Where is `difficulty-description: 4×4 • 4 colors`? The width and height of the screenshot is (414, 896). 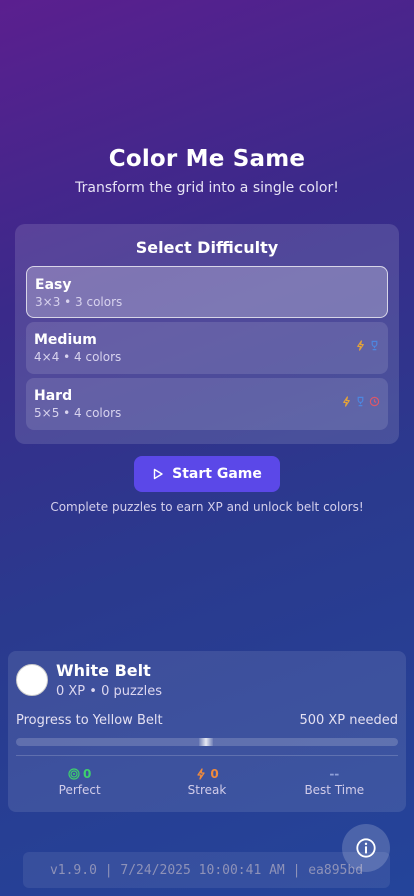
difficulty-description: 4×4 • 4 colors is located at coordinates (78, 357).